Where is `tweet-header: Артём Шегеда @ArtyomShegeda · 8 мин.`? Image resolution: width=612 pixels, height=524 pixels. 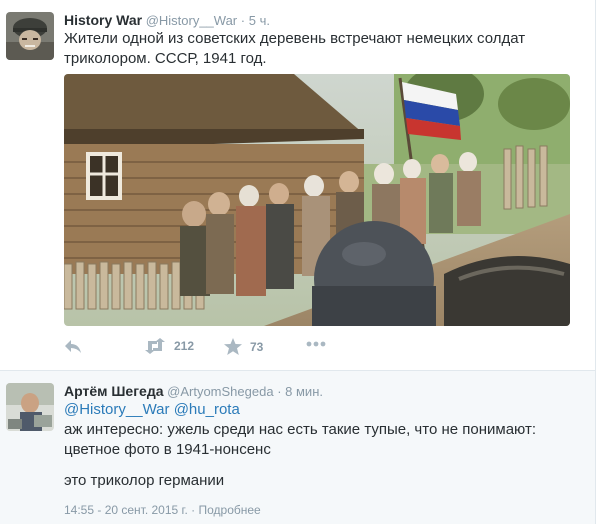
tweet-header: Артём Шегеда @ArtyomShegeda · 8 мин. is located at coordinates (193, 391).